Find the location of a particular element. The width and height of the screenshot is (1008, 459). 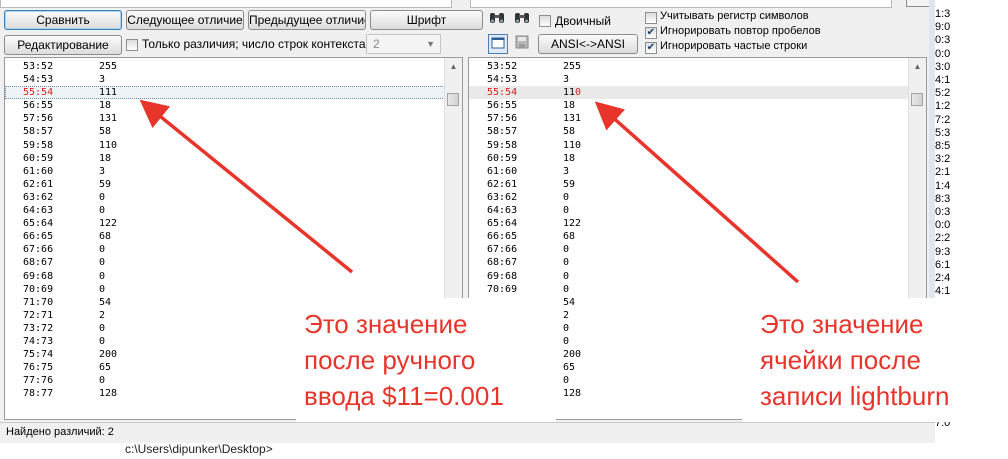

row-address: 55:54 is located at coordinates (502, 93).